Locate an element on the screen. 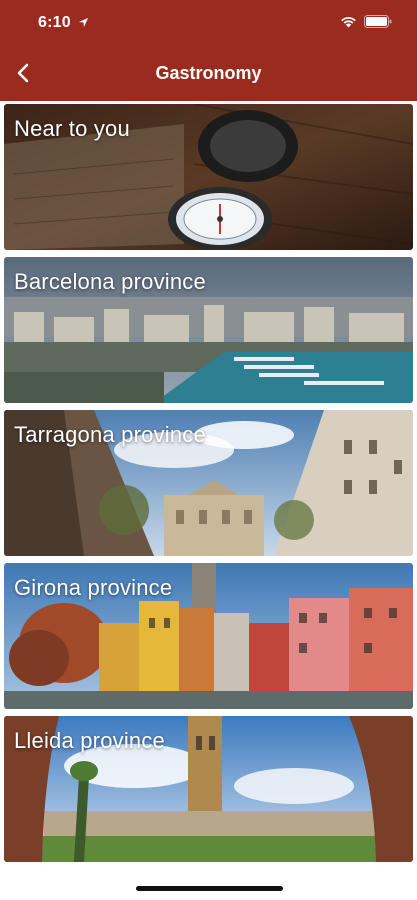 This screenshot has width=417, height=900. card-label: Lleida province is located at coordinates (89, 740).